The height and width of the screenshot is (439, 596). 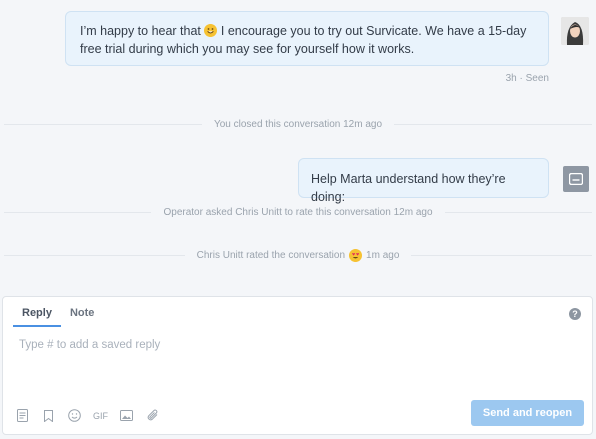 I want to click on event-time: 1m ago, so click(x=383, y=255).